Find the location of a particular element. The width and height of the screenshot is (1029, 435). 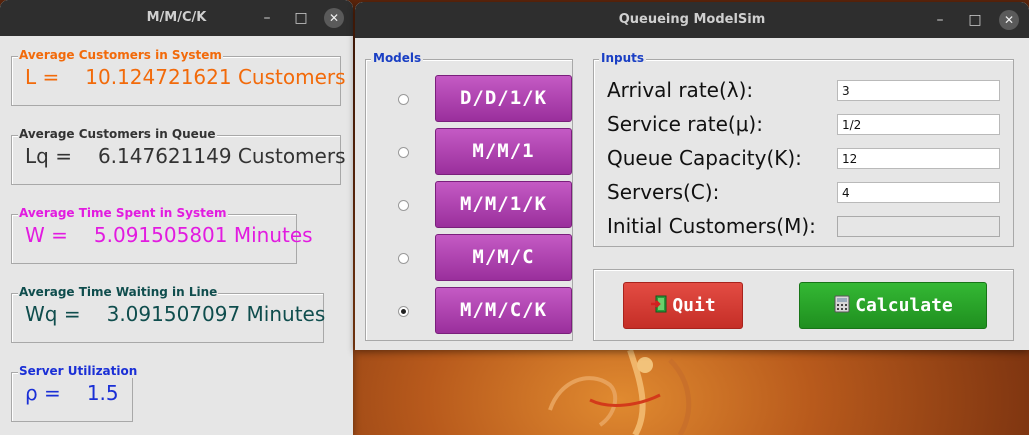

result-symbol: ρ = is located at coordinates (43, 393).